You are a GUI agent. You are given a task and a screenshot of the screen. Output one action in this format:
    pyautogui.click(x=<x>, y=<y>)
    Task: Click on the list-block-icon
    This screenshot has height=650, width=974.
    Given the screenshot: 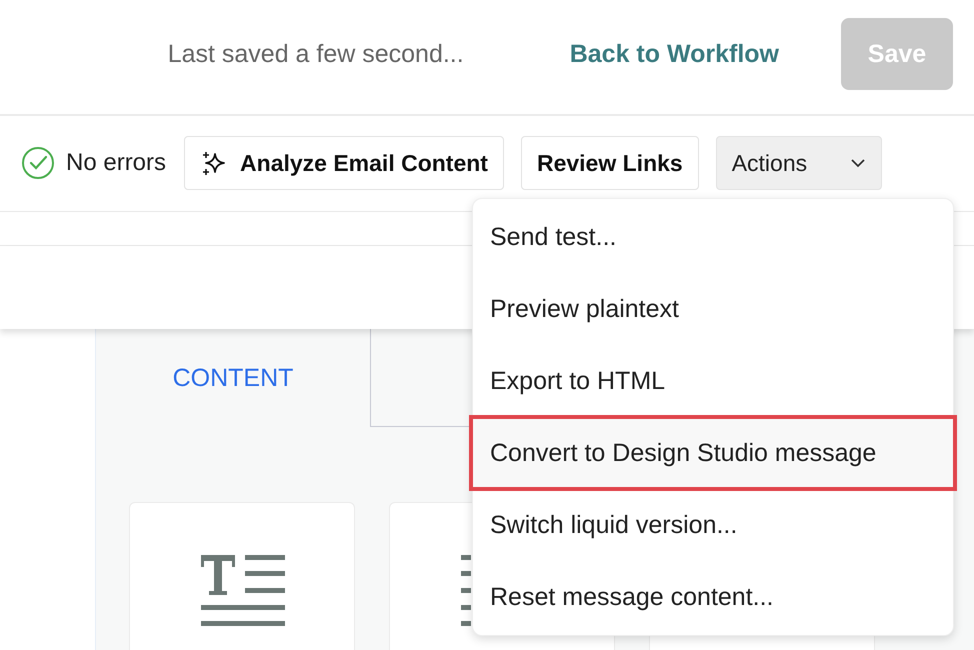 What is the action you would take?
    pyautogui.click(x=466, y=591)
    